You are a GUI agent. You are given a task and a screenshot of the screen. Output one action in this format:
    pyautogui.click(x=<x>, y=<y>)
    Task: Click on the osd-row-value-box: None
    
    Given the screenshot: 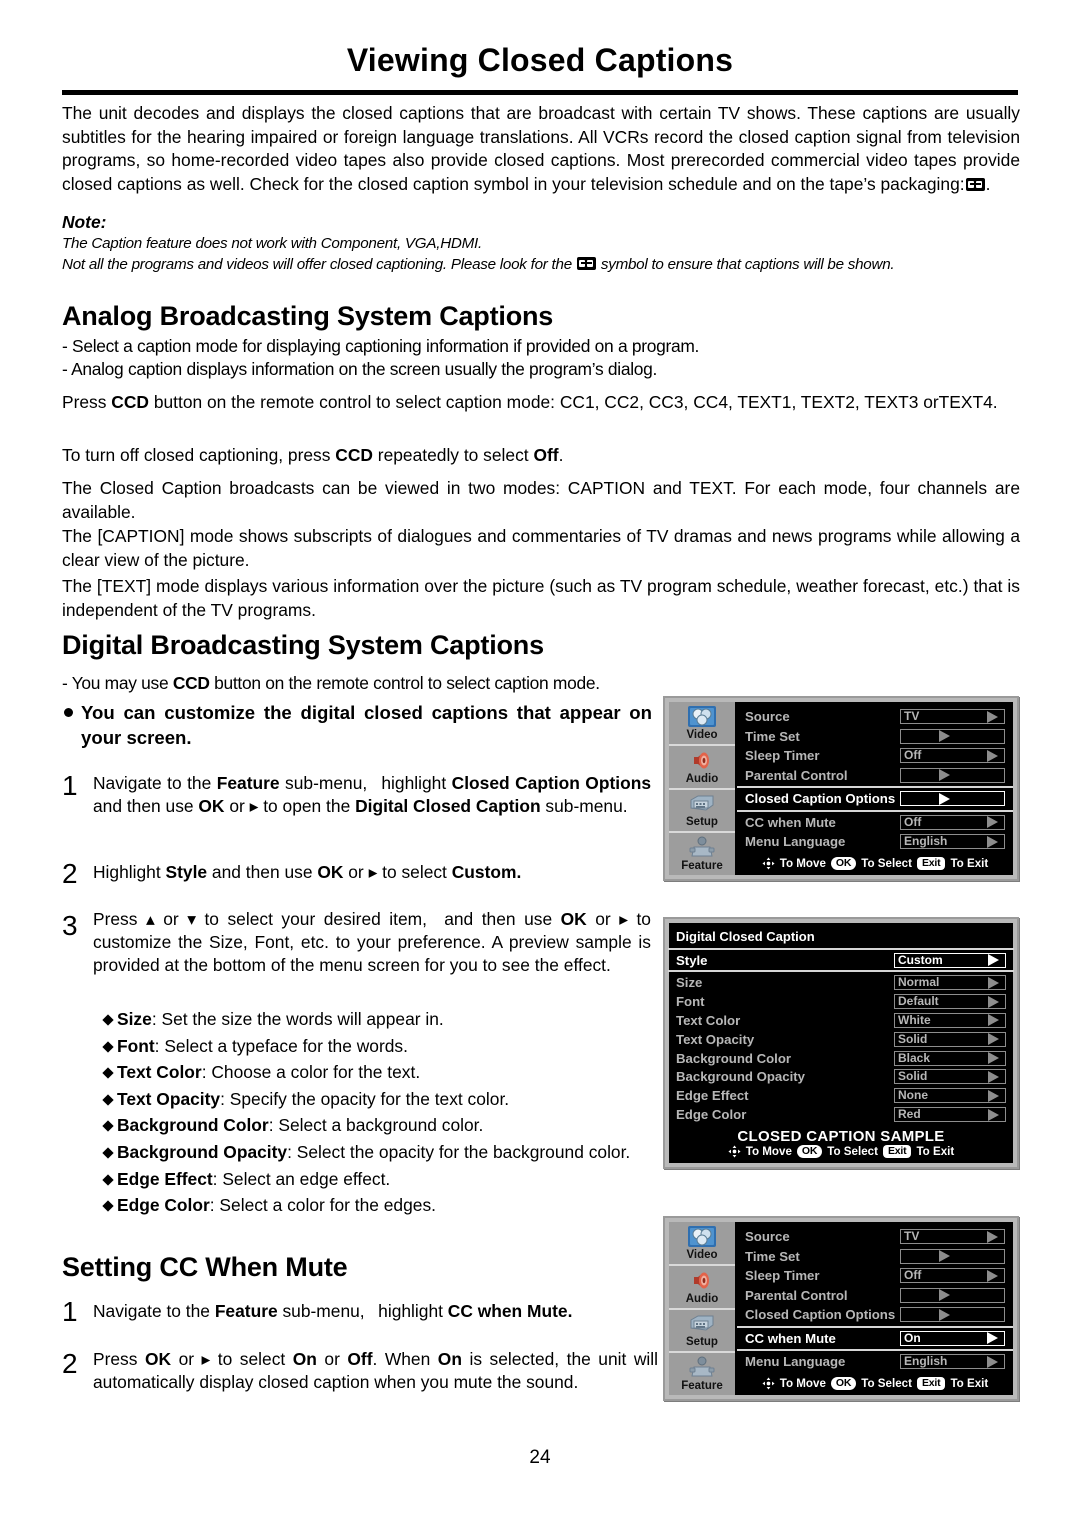 What is the action you would take?
    pyautogui.click(x=950, y=1096)
    